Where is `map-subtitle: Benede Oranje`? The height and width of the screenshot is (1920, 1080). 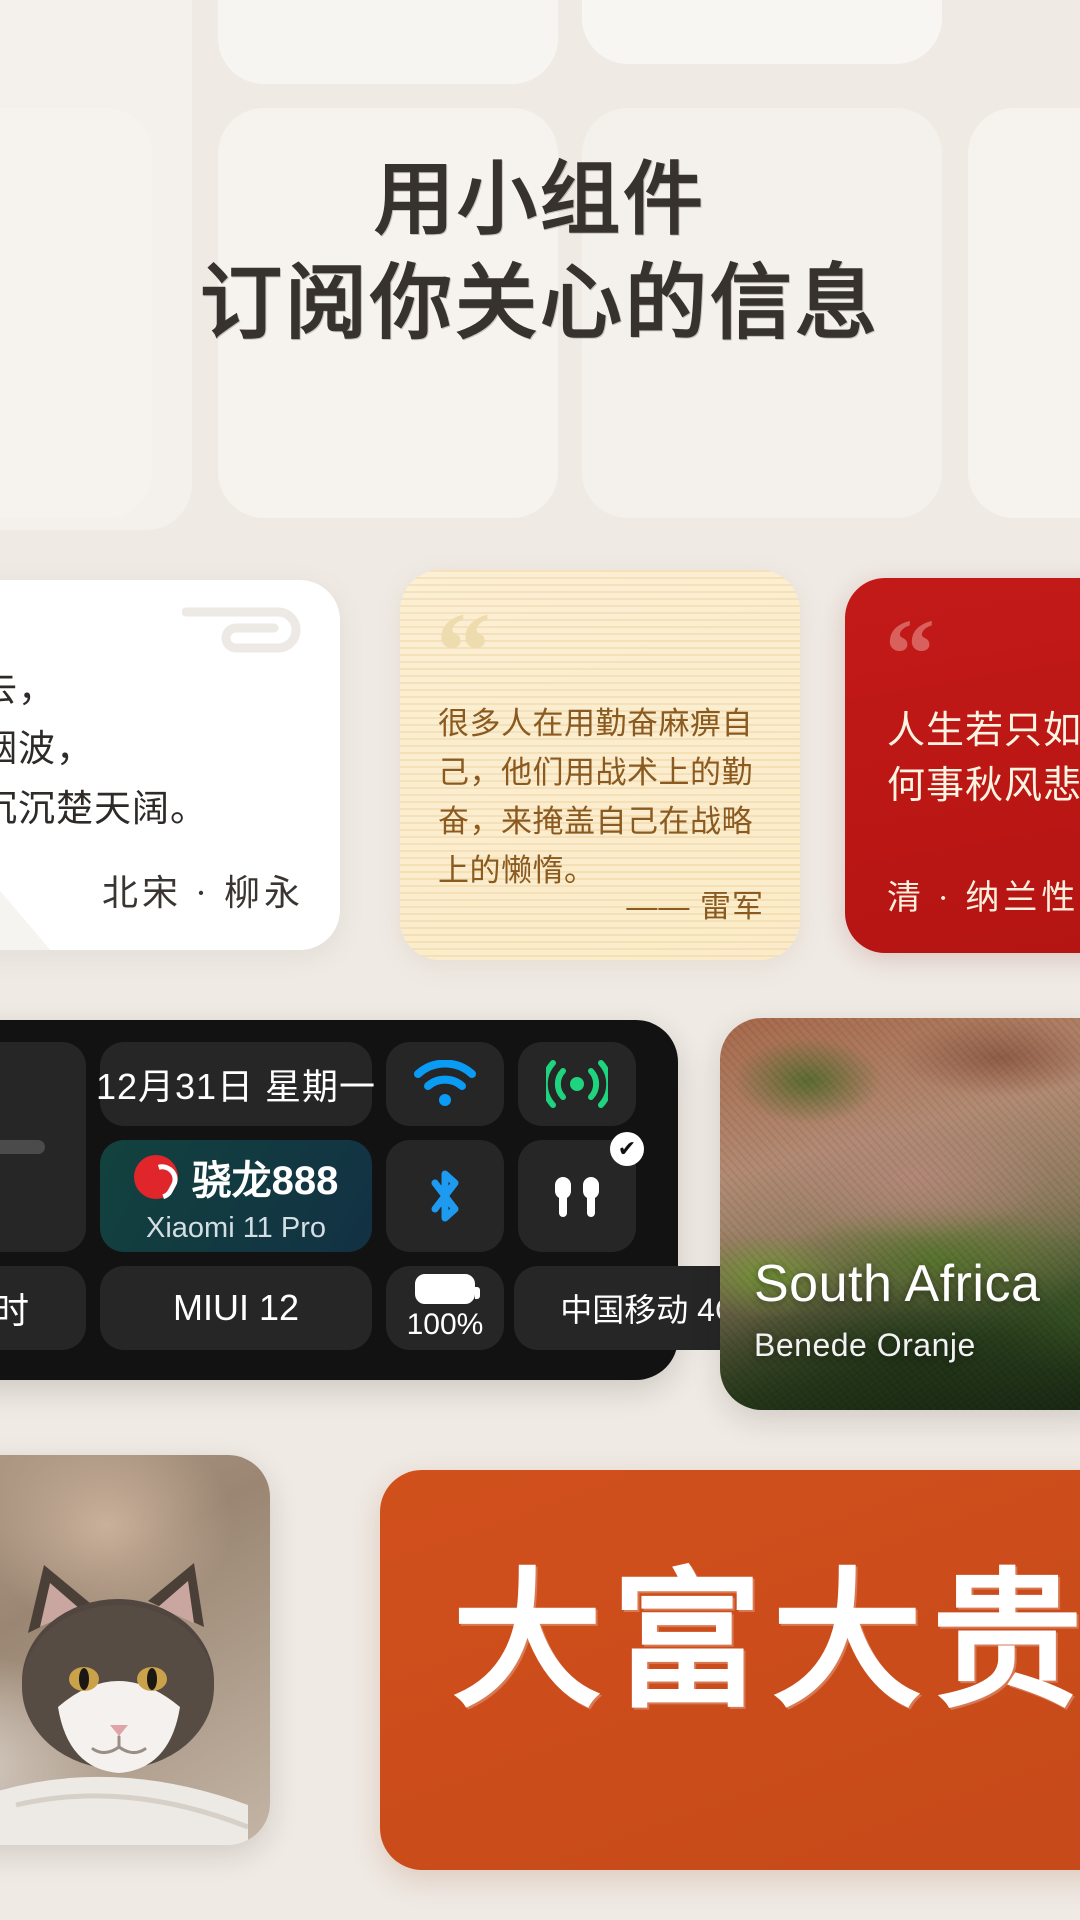 map-subtitle: Benede Oranje is located at coordinates (865, 1345).